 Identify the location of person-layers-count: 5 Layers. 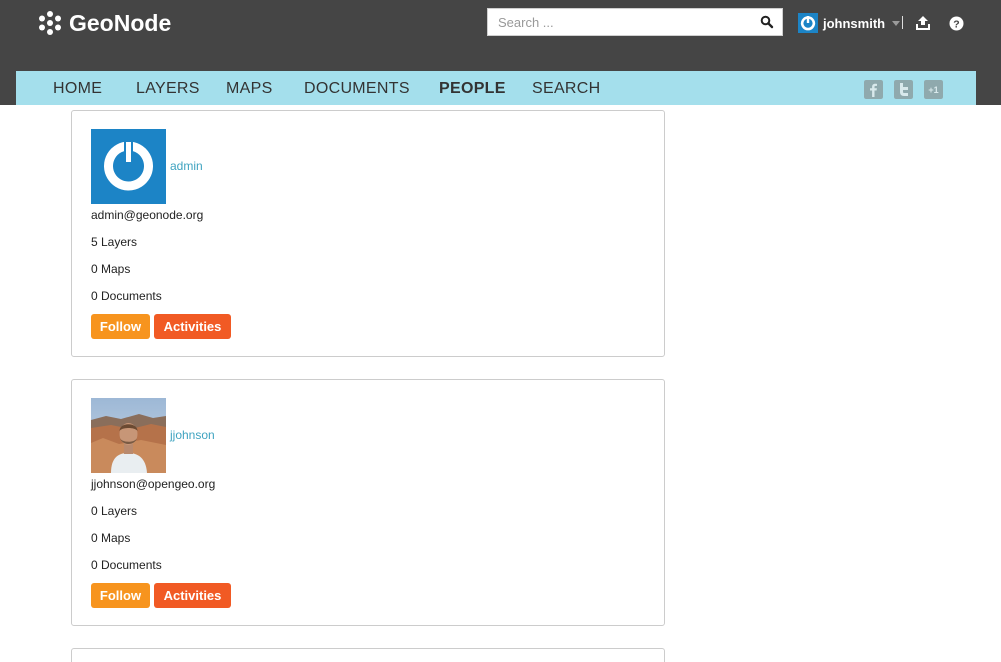
(114, 242).